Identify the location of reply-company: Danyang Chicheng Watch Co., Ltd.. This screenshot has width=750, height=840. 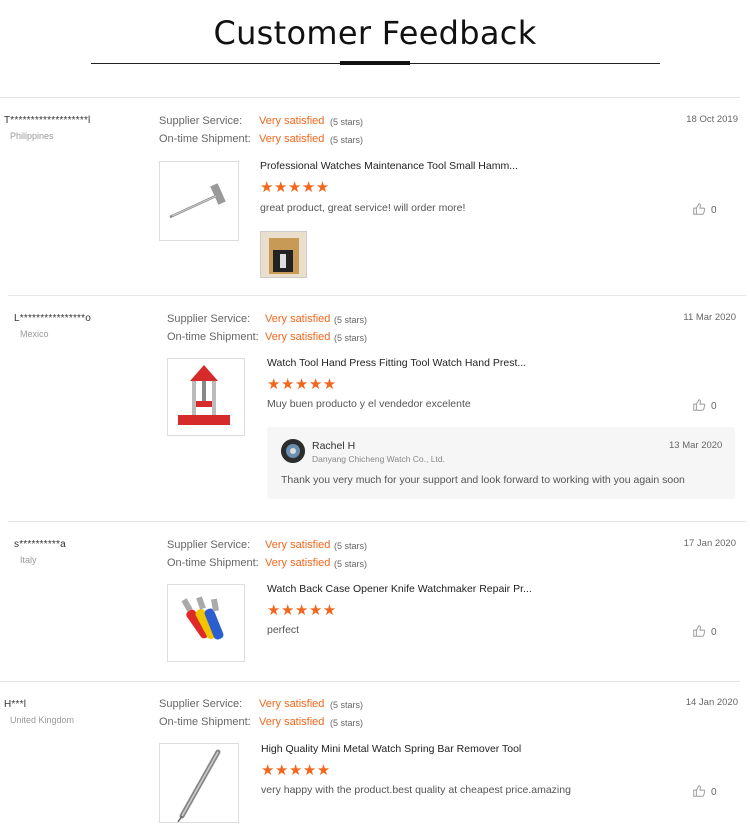
(378, 459).